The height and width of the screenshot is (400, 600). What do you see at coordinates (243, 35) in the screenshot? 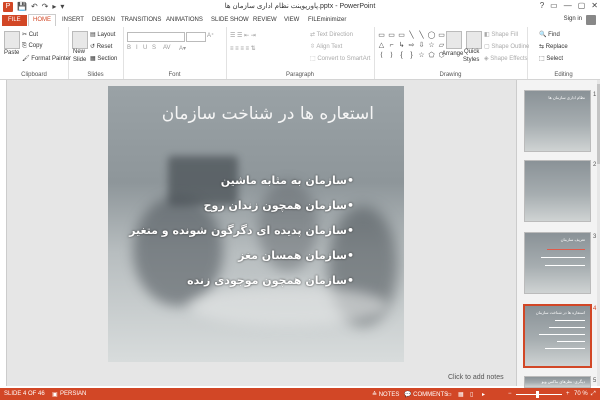
I see `bullets-icon: ☰ ☰ ⇤ ⇥` at bounding box center [243, 35].